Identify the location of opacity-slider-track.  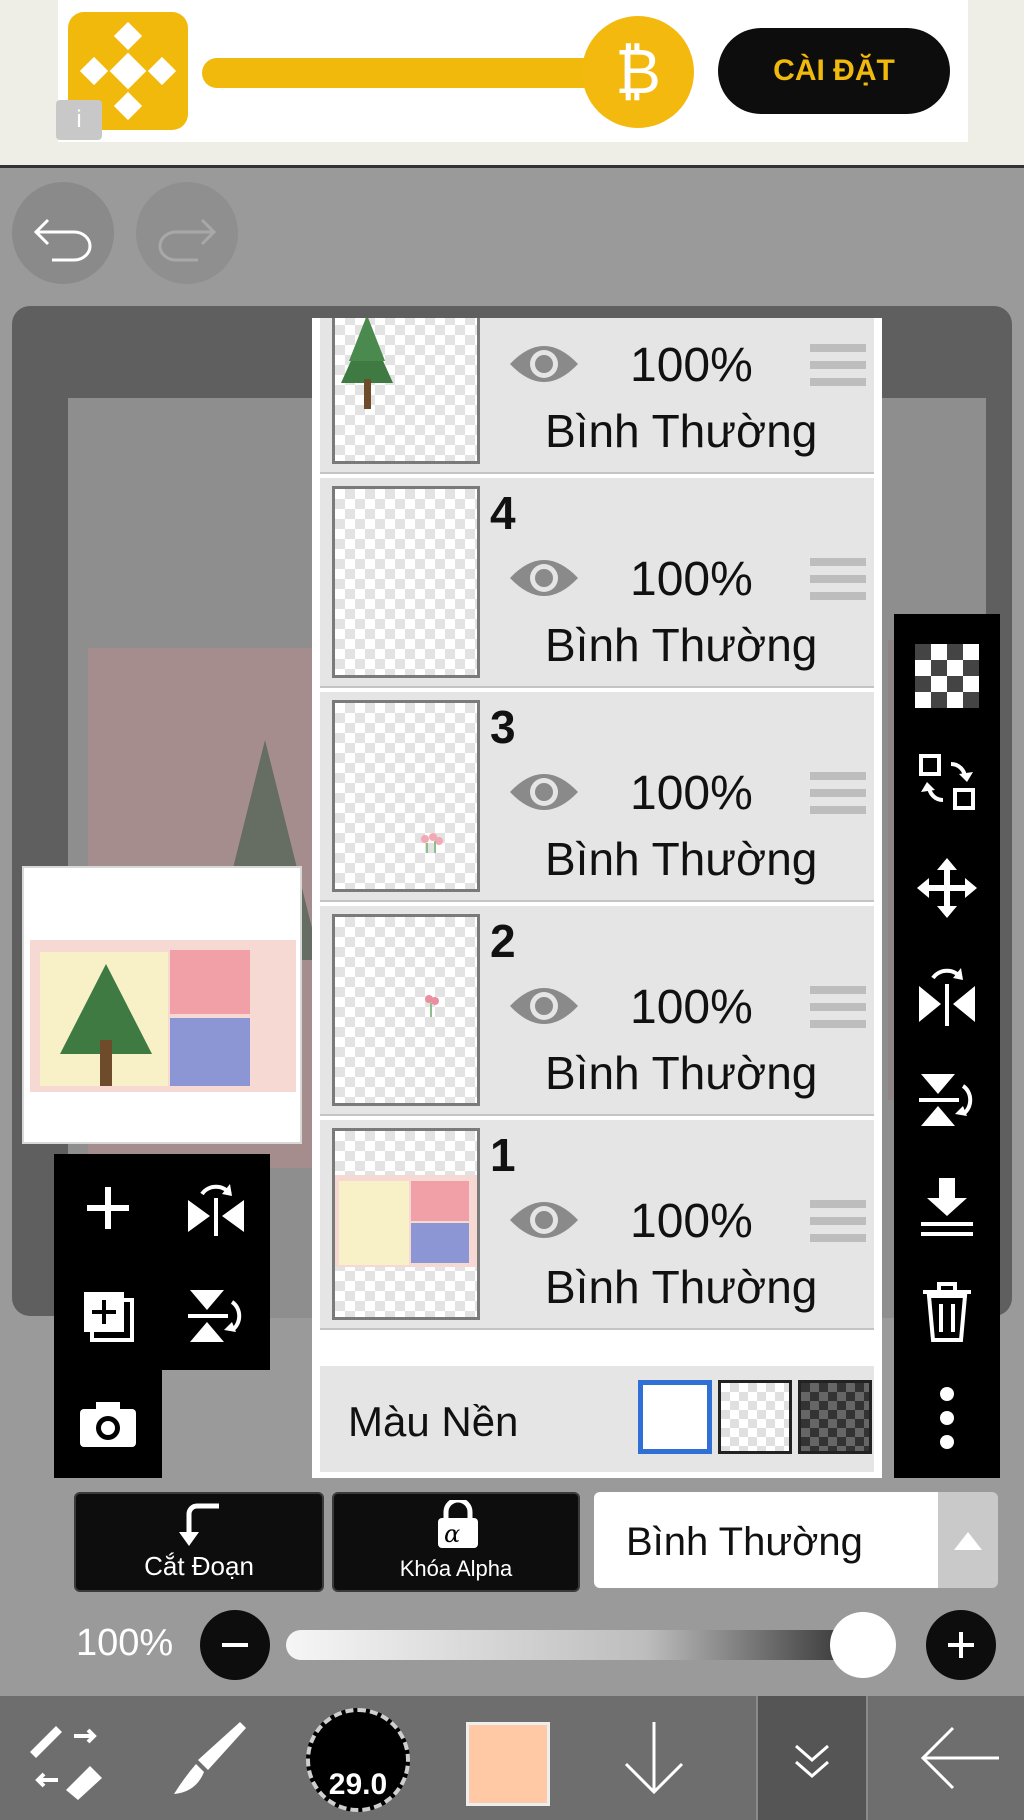
(586, 1645).